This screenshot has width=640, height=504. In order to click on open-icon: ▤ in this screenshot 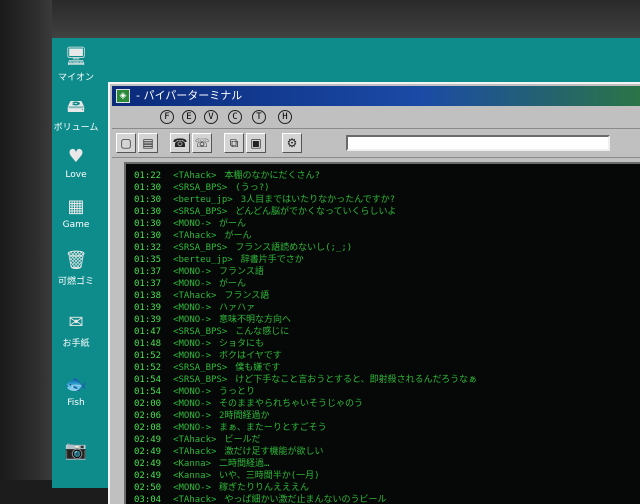, I will do `click(148, 143)`.